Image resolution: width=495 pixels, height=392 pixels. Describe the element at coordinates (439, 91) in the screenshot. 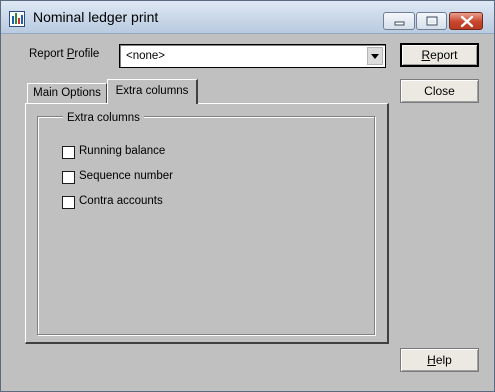

I see `close-button: Close` at that location.